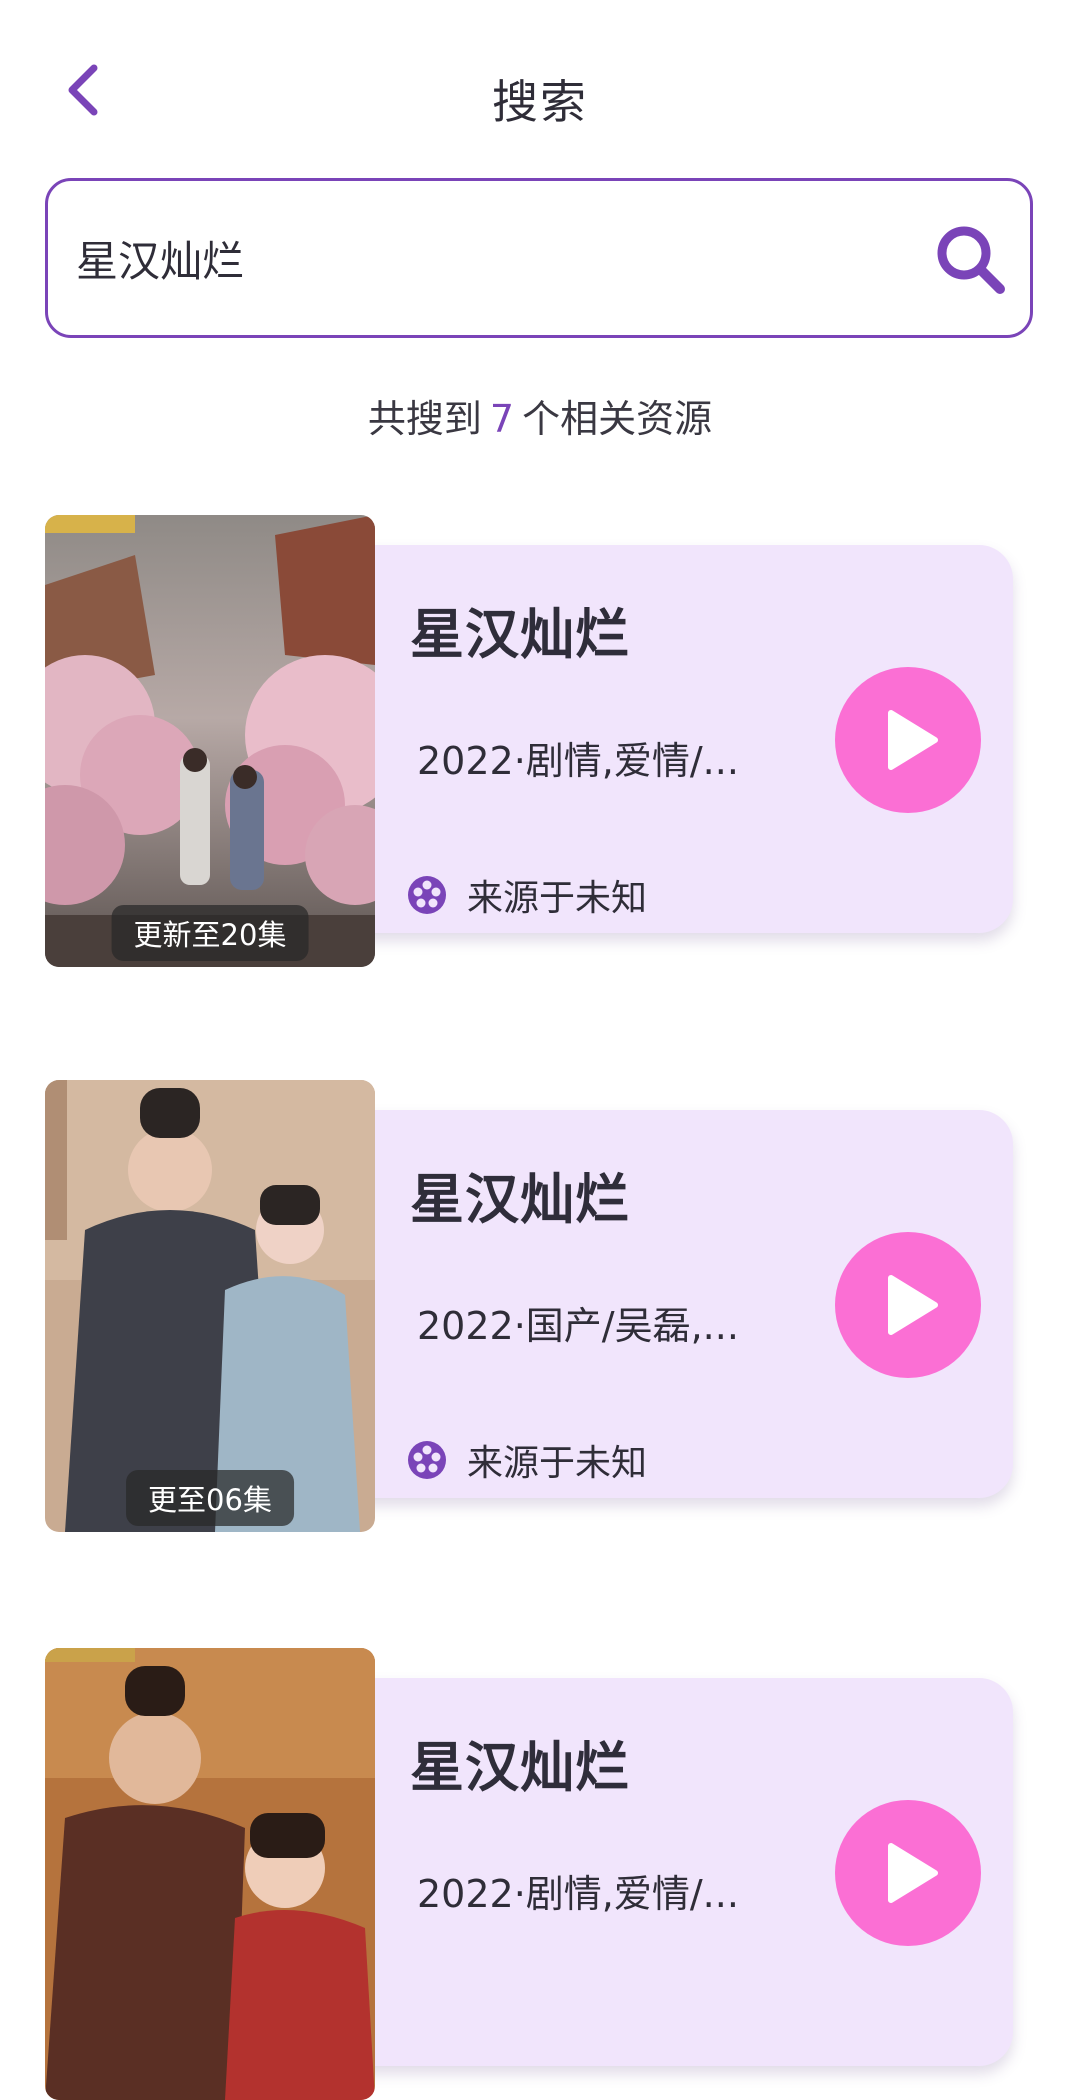 This screenshot has width=1080, height=2100. I want to click on poster-image, so click(210, 1874).